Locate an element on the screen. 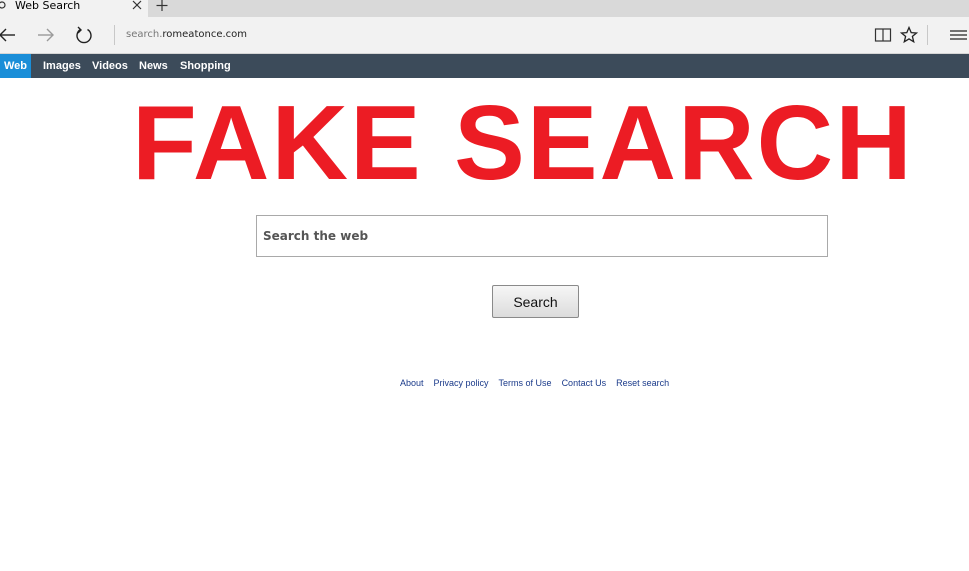  address-separator is located at coordinates (114, 35).